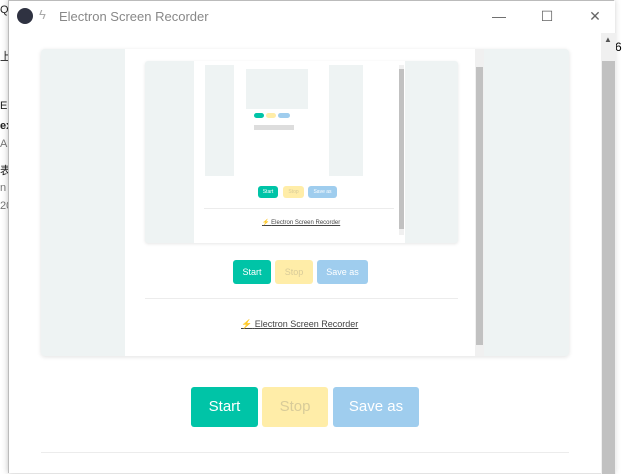  I want to click on start-button: Start, so click(224, 407).